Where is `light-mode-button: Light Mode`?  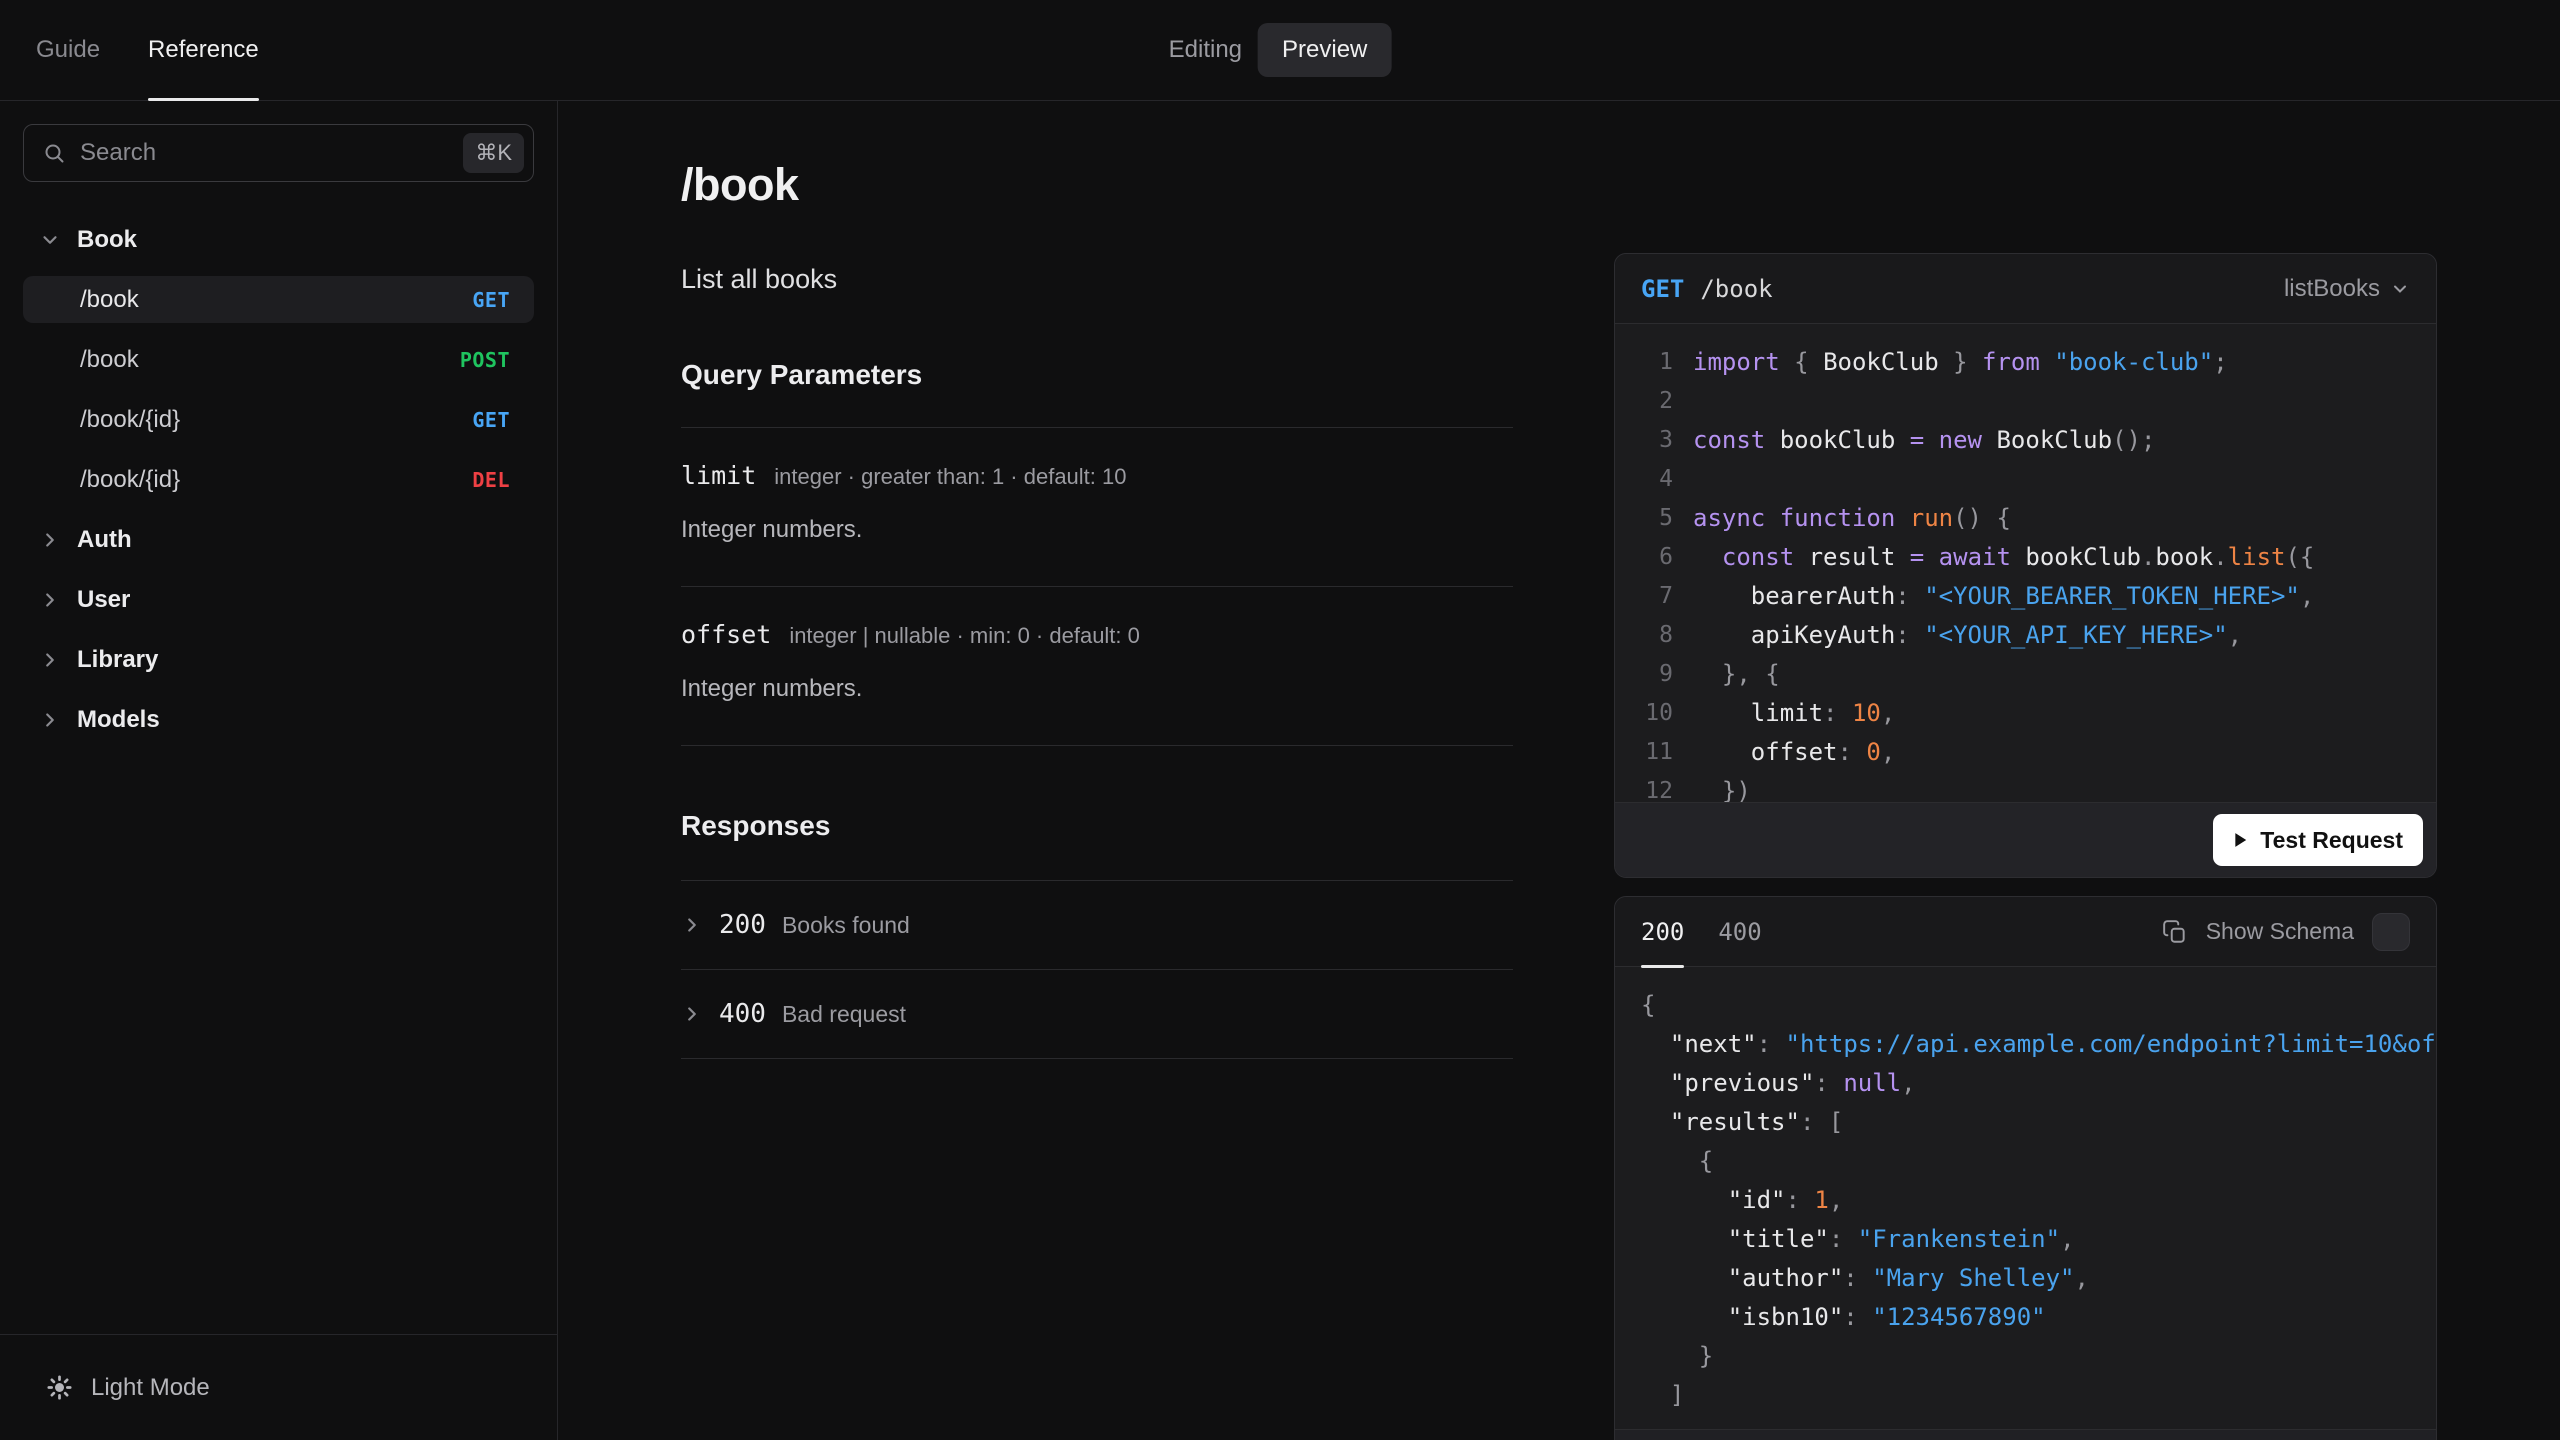
light-mode-button: Light Mode is located at coordinates (128, 1388).